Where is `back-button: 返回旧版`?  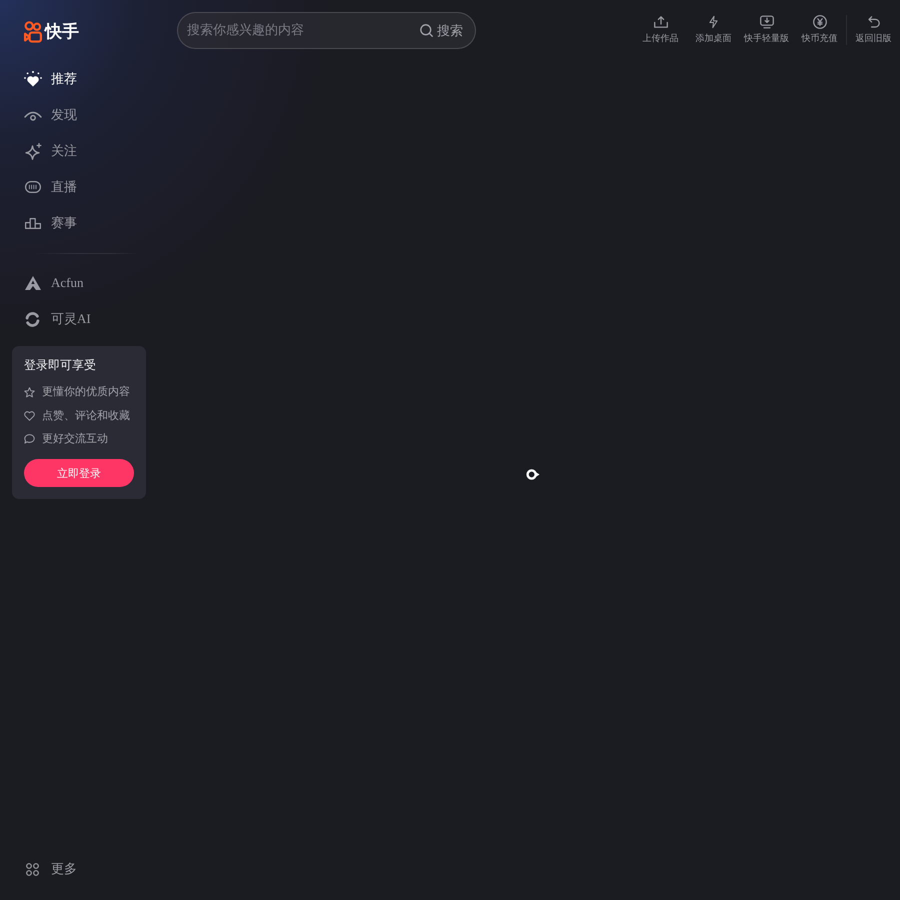
back-button: 返回旧版 is located at coordinates (873, 30).